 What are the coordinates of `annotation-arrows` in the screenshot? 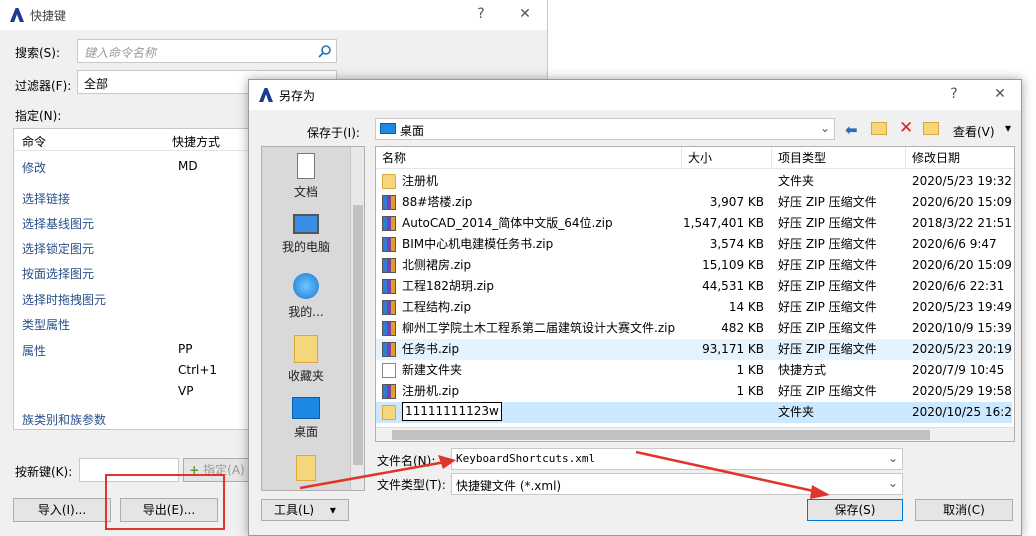 It's located at (564, 474).